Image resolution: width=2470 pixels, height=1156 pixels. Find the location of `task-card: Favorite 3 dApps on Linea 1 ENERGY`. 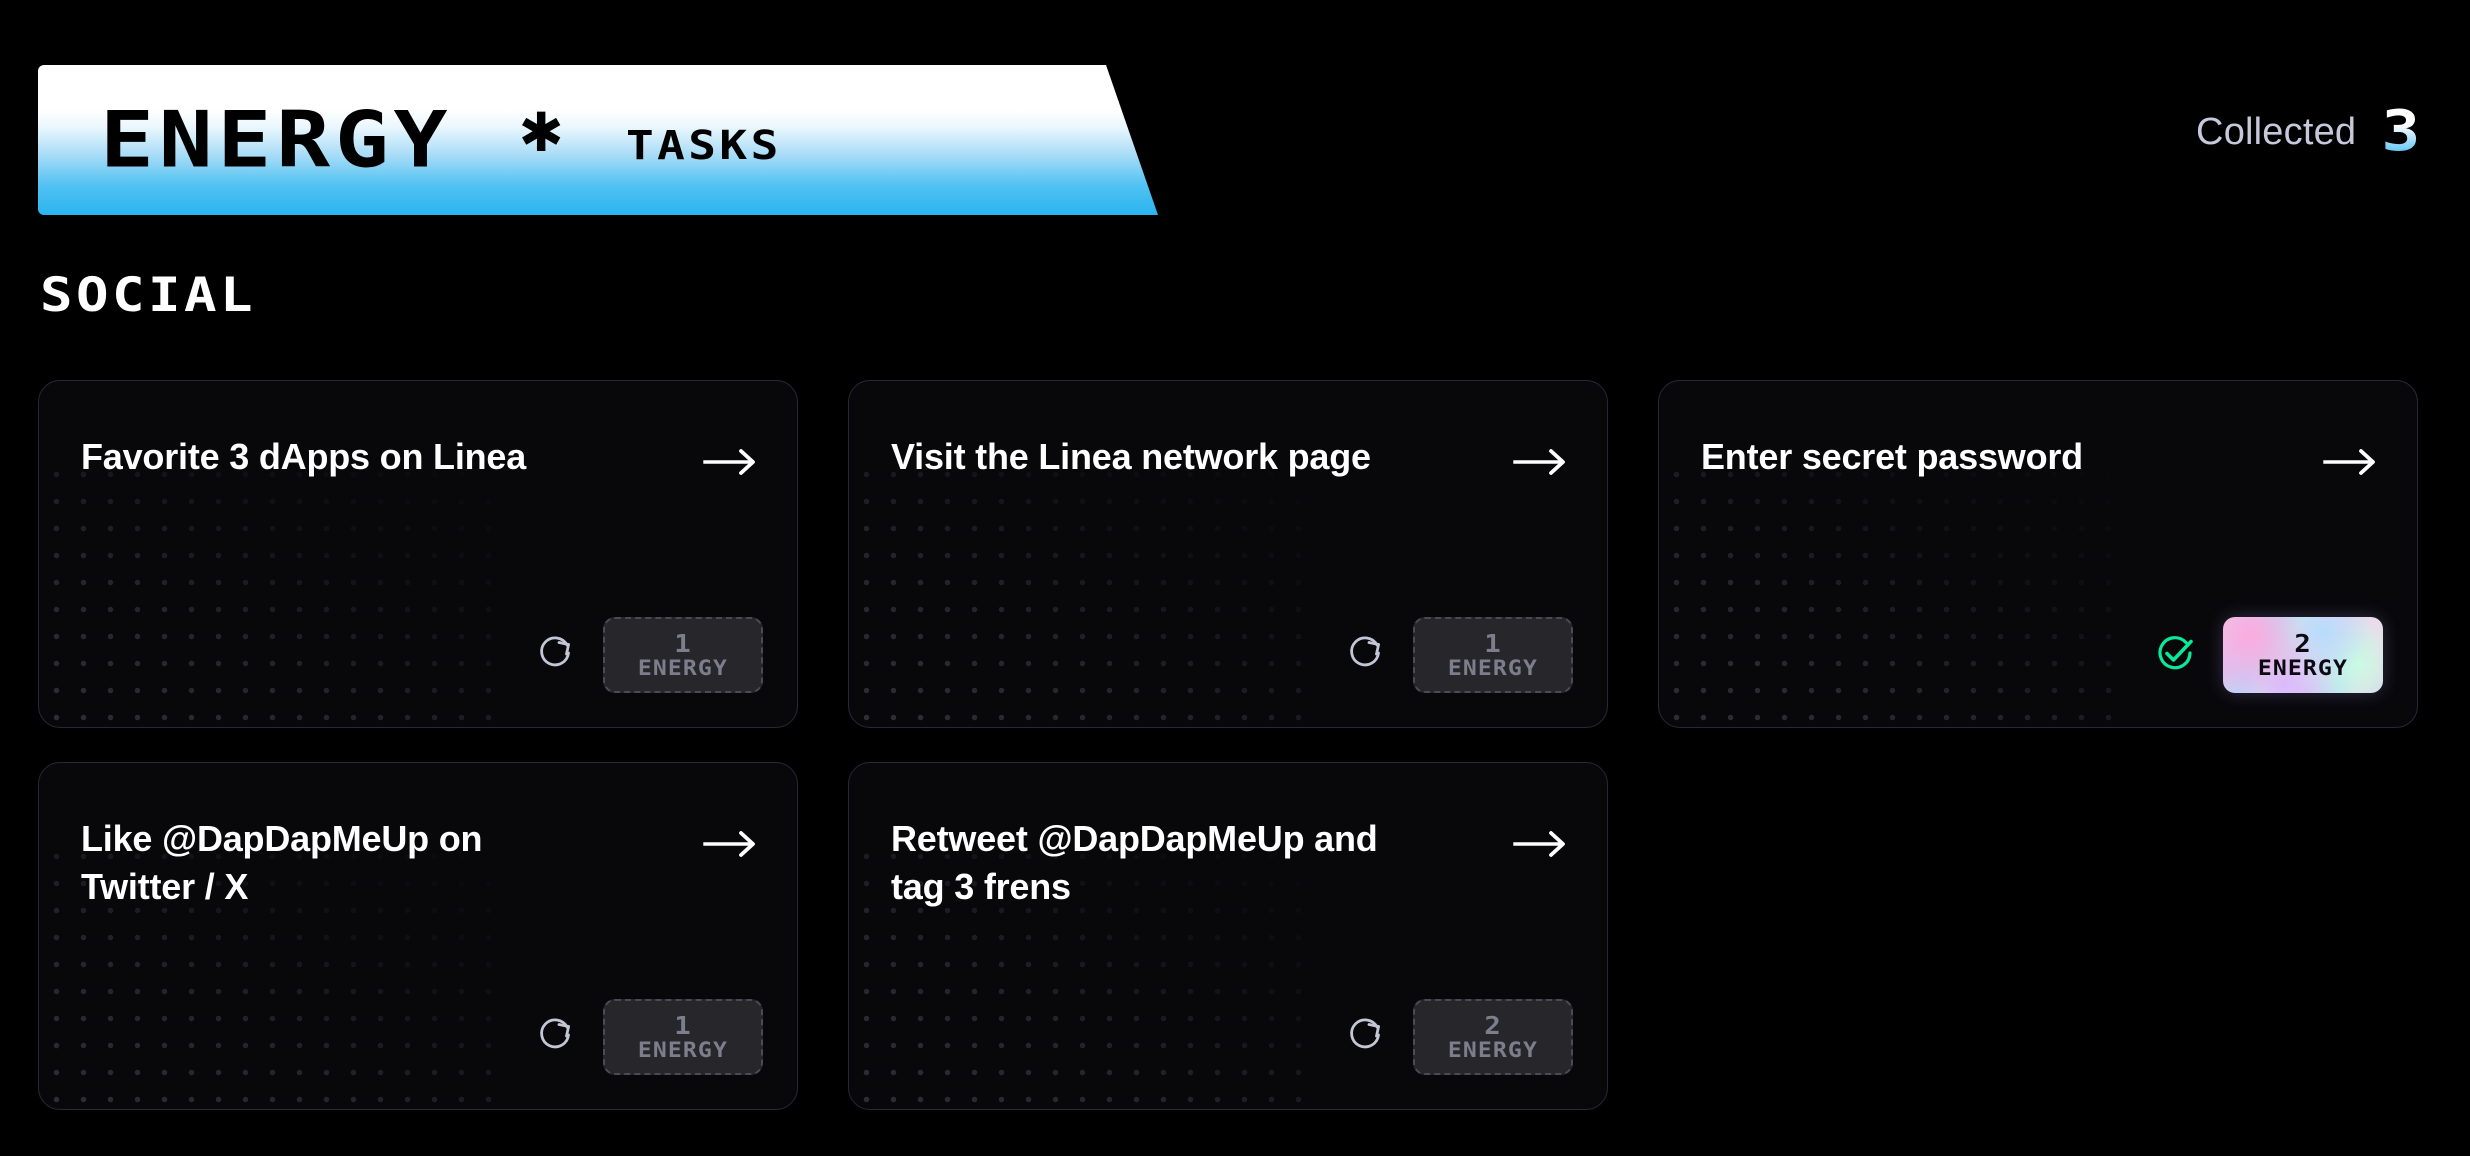

task-card: Favorite 3 dApps on Linea 1 ENERGY is located at coordinates (418, 554).